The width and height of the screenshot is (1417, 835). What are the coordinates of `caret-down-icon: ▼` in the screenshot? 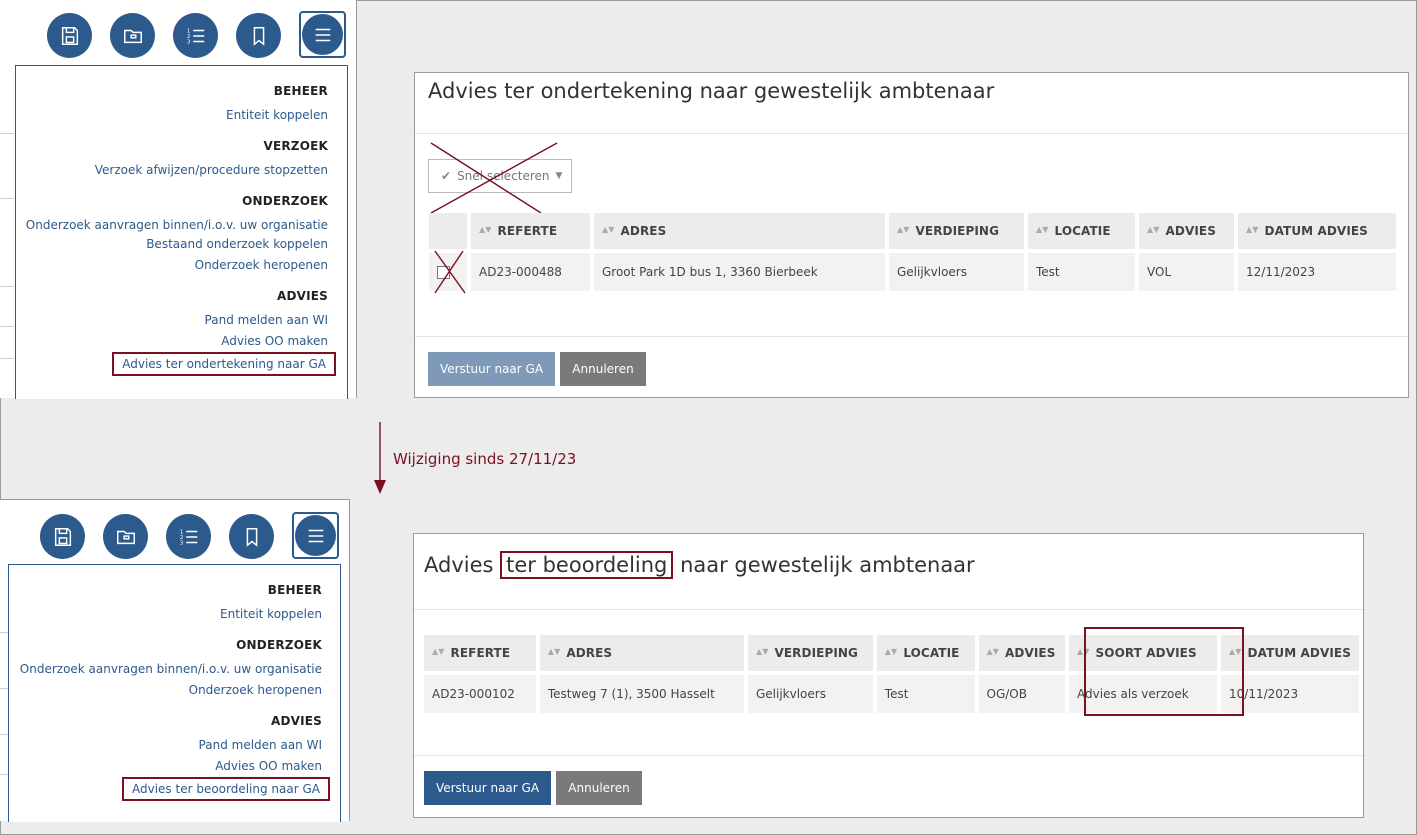 It's located at (559, 176).